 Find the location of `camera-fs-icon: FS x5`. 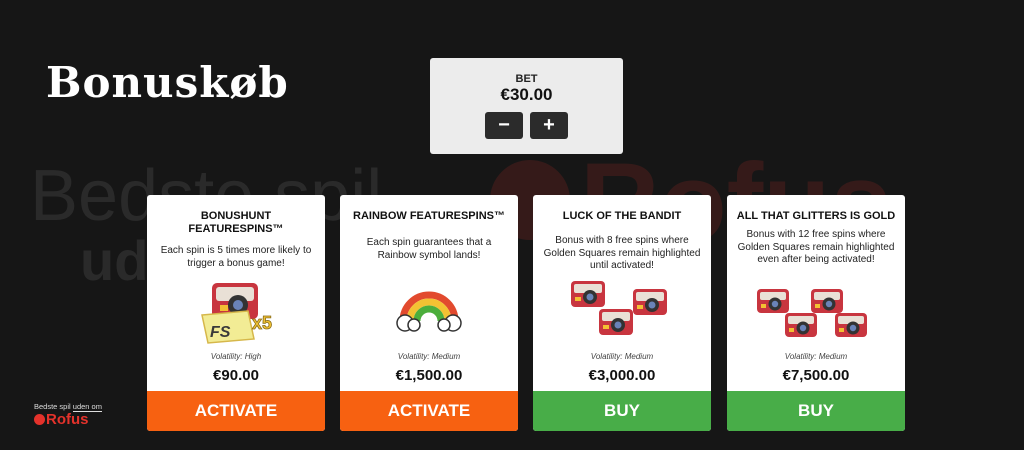

camera-fs-icon: FS x5 is located at coordinates (236, 313).